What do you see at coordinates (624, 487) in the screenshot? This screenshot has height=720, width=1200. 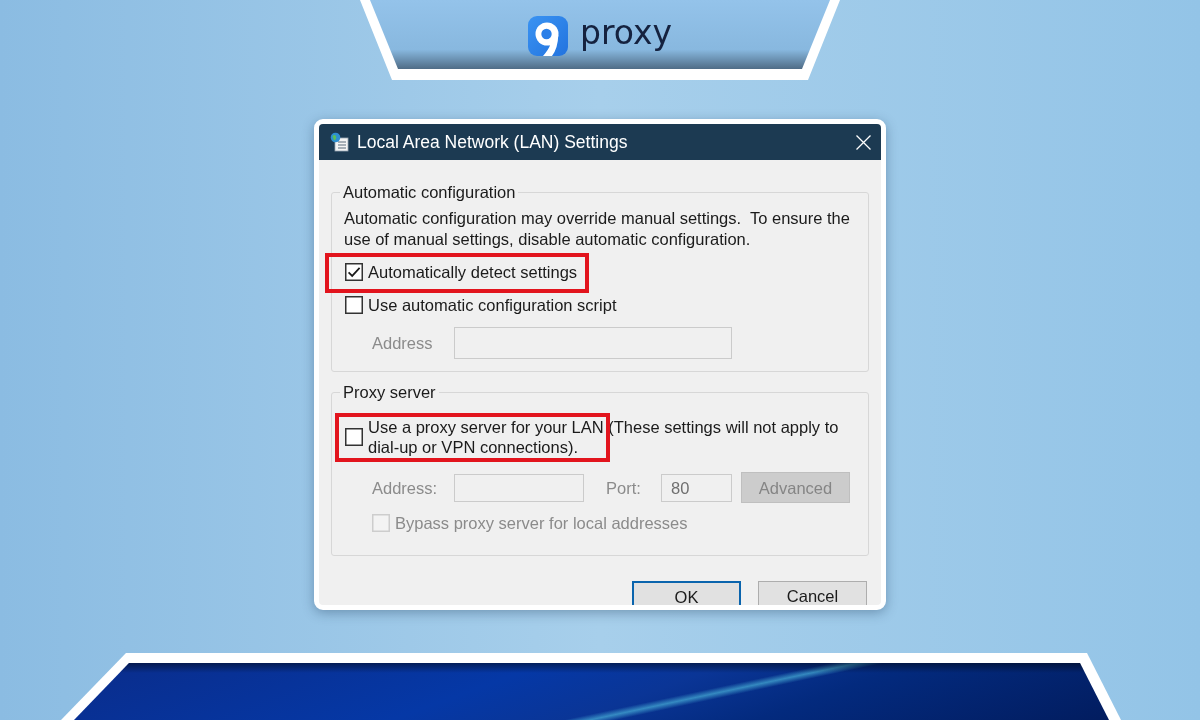 I see `field-label: Port:` at bounding box center [624, 487].